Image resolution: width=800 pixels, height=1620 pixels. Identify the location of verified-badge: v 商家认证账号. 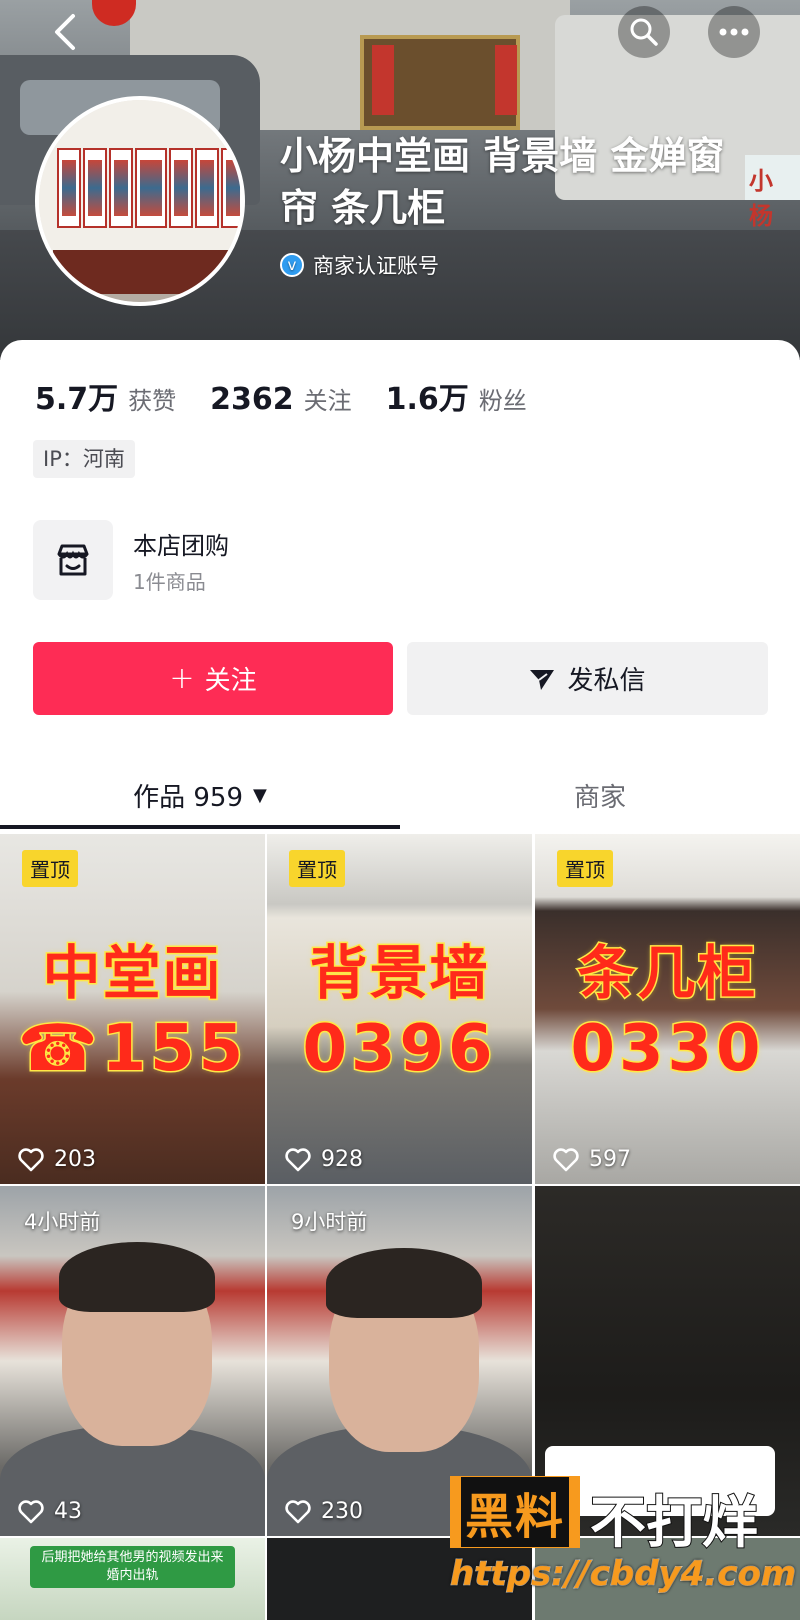
(359, 265).